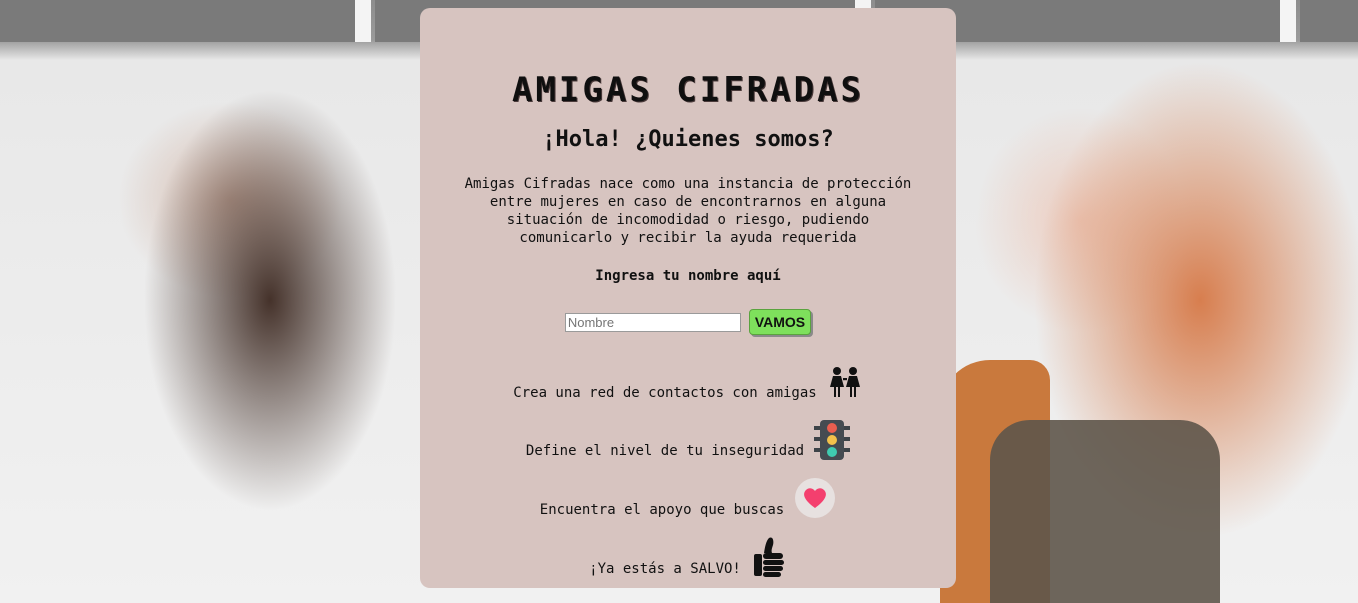 Image resolution: width=1358 pixels, height=603 pixels. I want to click on page-heading: ¡Hola! ¿Quienes somos?, so click(688, 139).